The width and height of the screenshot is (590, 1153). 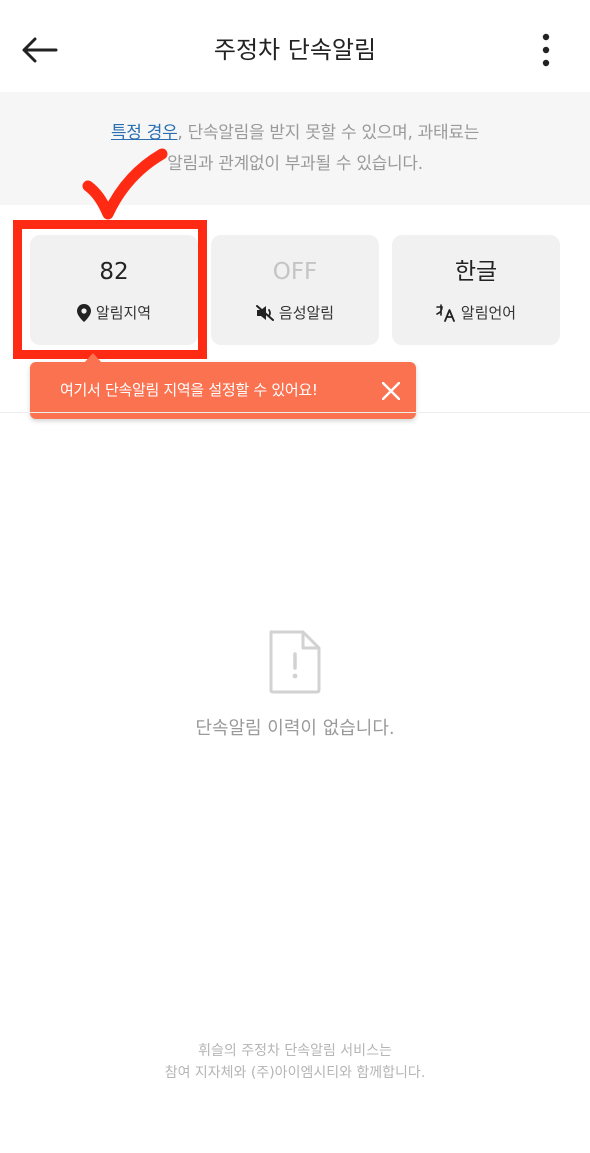 I want to click on tooltip-text: 여기서 단속알림 지역을 설정할 수 있어요!, so click(x=189, y=390).